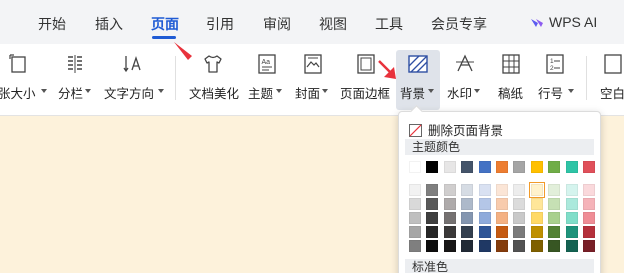 The width and height of the screenshot is (624, 273). Describe the element at coordinates (18, 94) in the screenshot. I see `paper-size-label: 张大小` at that location.